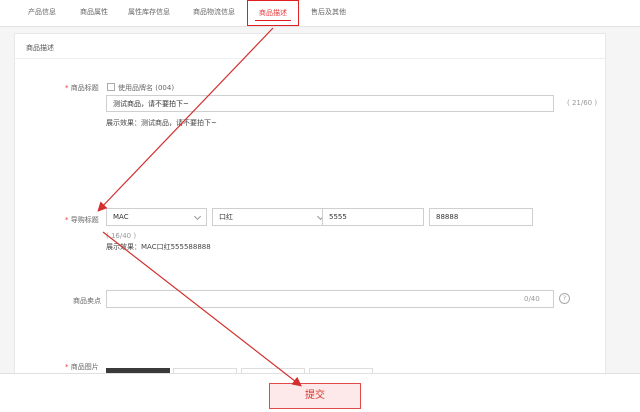 This screenshot has height=412, width=640. I want to click on images-label-text: 商品图片, so click(84, 367).